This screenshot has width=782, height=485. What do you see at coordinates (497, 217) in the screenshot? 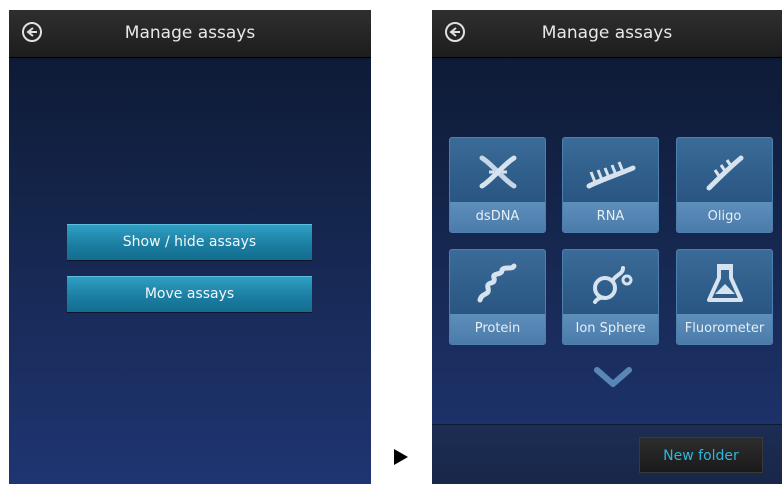
I see `tile-label: dsDNA` at bounding box center [497, 217].